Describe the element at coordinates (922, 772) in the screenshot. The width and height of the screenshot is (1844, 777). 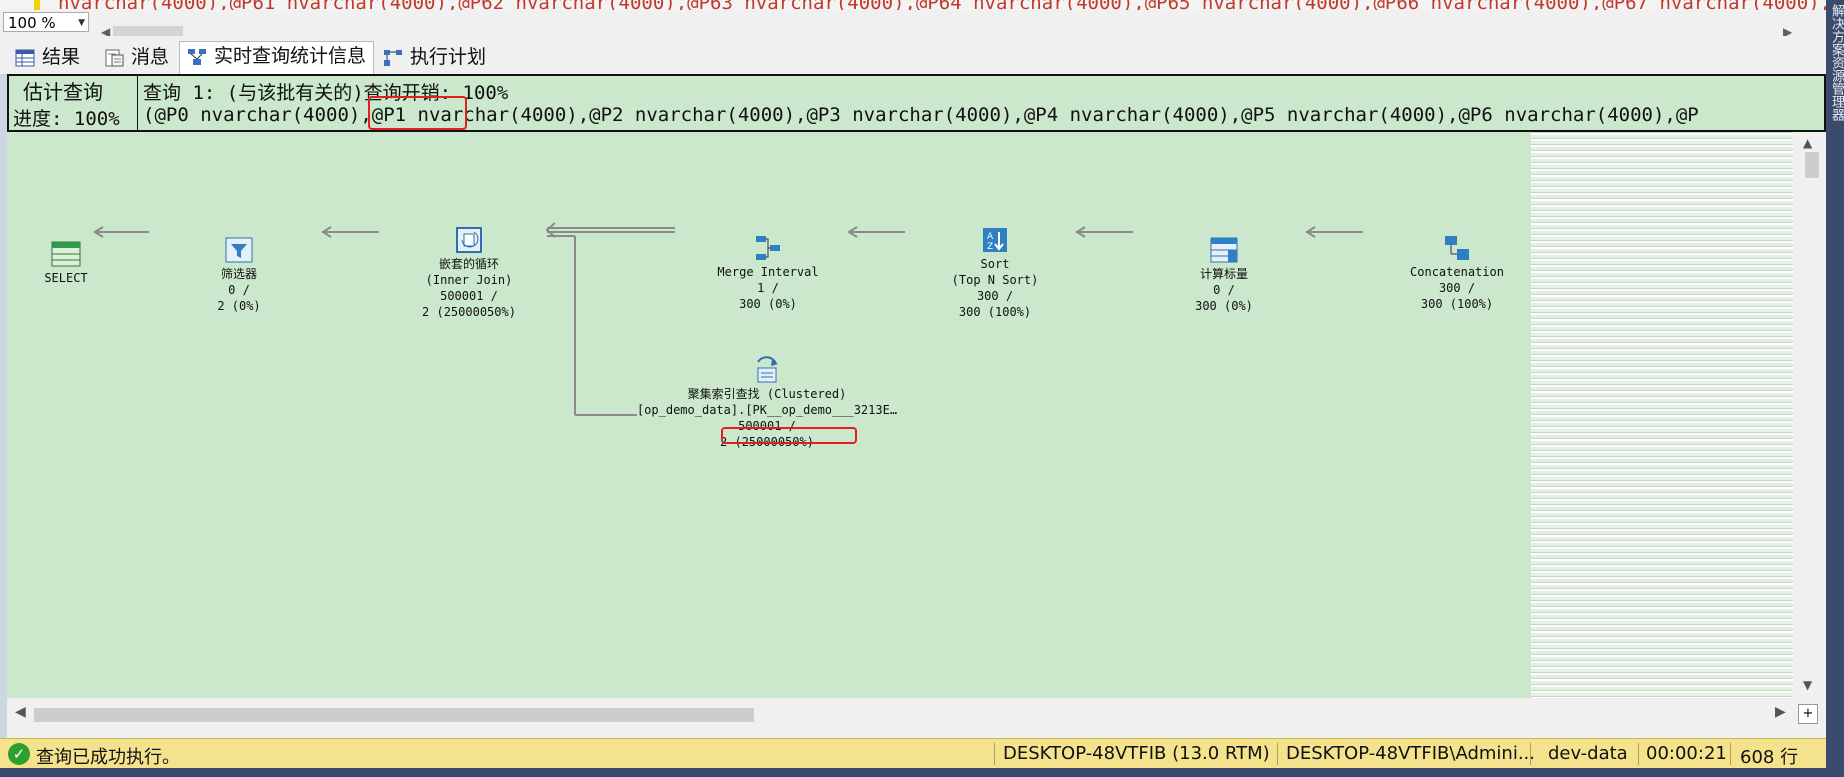
I see `window-bottom-edge` at that location.